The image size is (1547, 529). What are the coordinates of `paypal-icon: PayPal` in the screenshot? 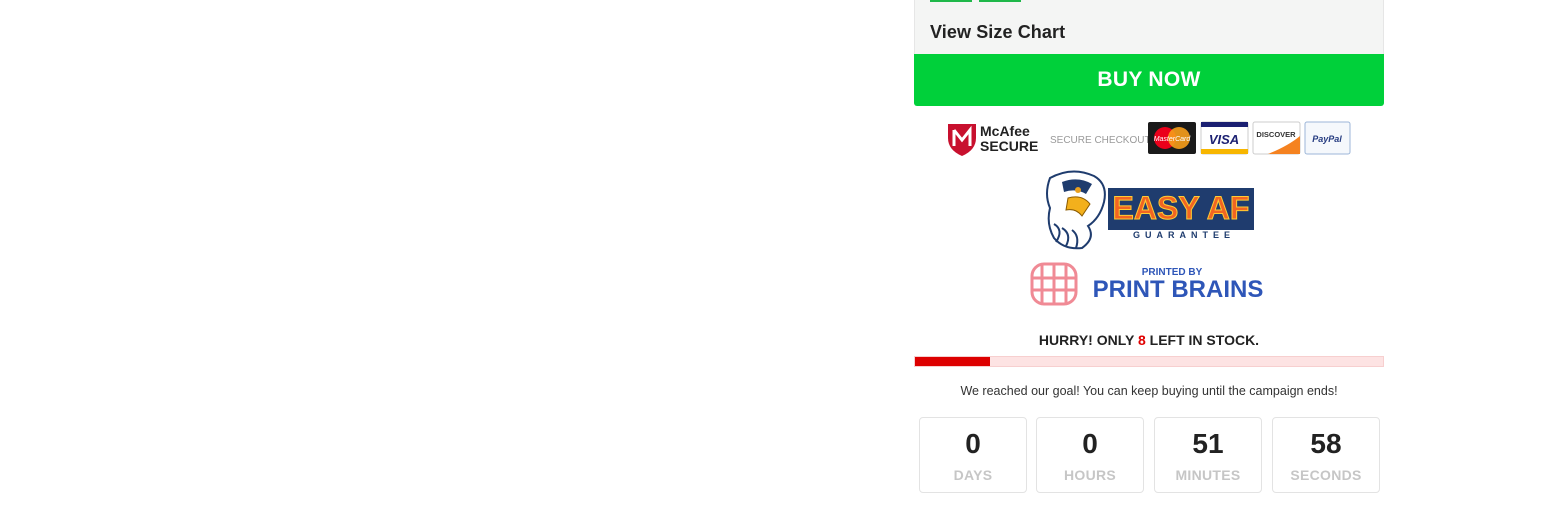 It's located at (1327, 138).